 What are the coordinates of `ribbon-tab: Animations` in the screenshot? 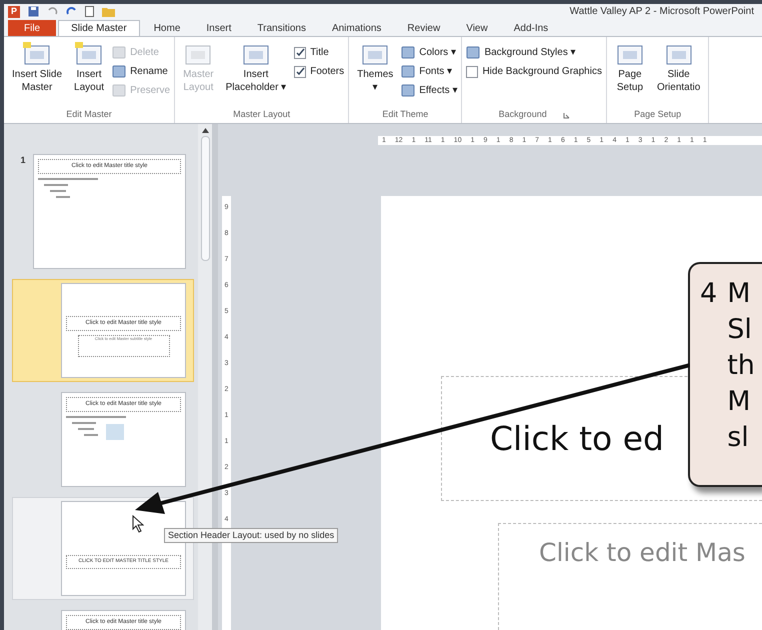 It's located at (357, 28).